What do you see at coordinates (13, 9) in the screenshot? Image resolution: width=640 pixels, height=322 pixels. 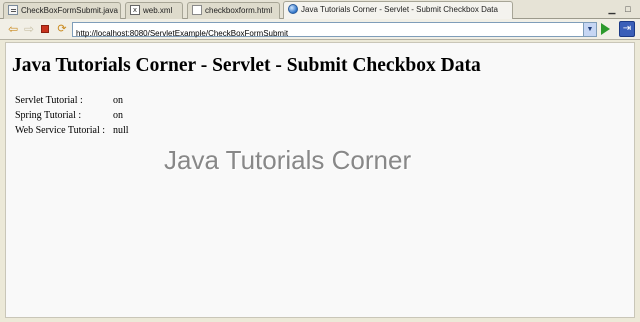 I see `java-file-icon` at bounding box center [13, 9].